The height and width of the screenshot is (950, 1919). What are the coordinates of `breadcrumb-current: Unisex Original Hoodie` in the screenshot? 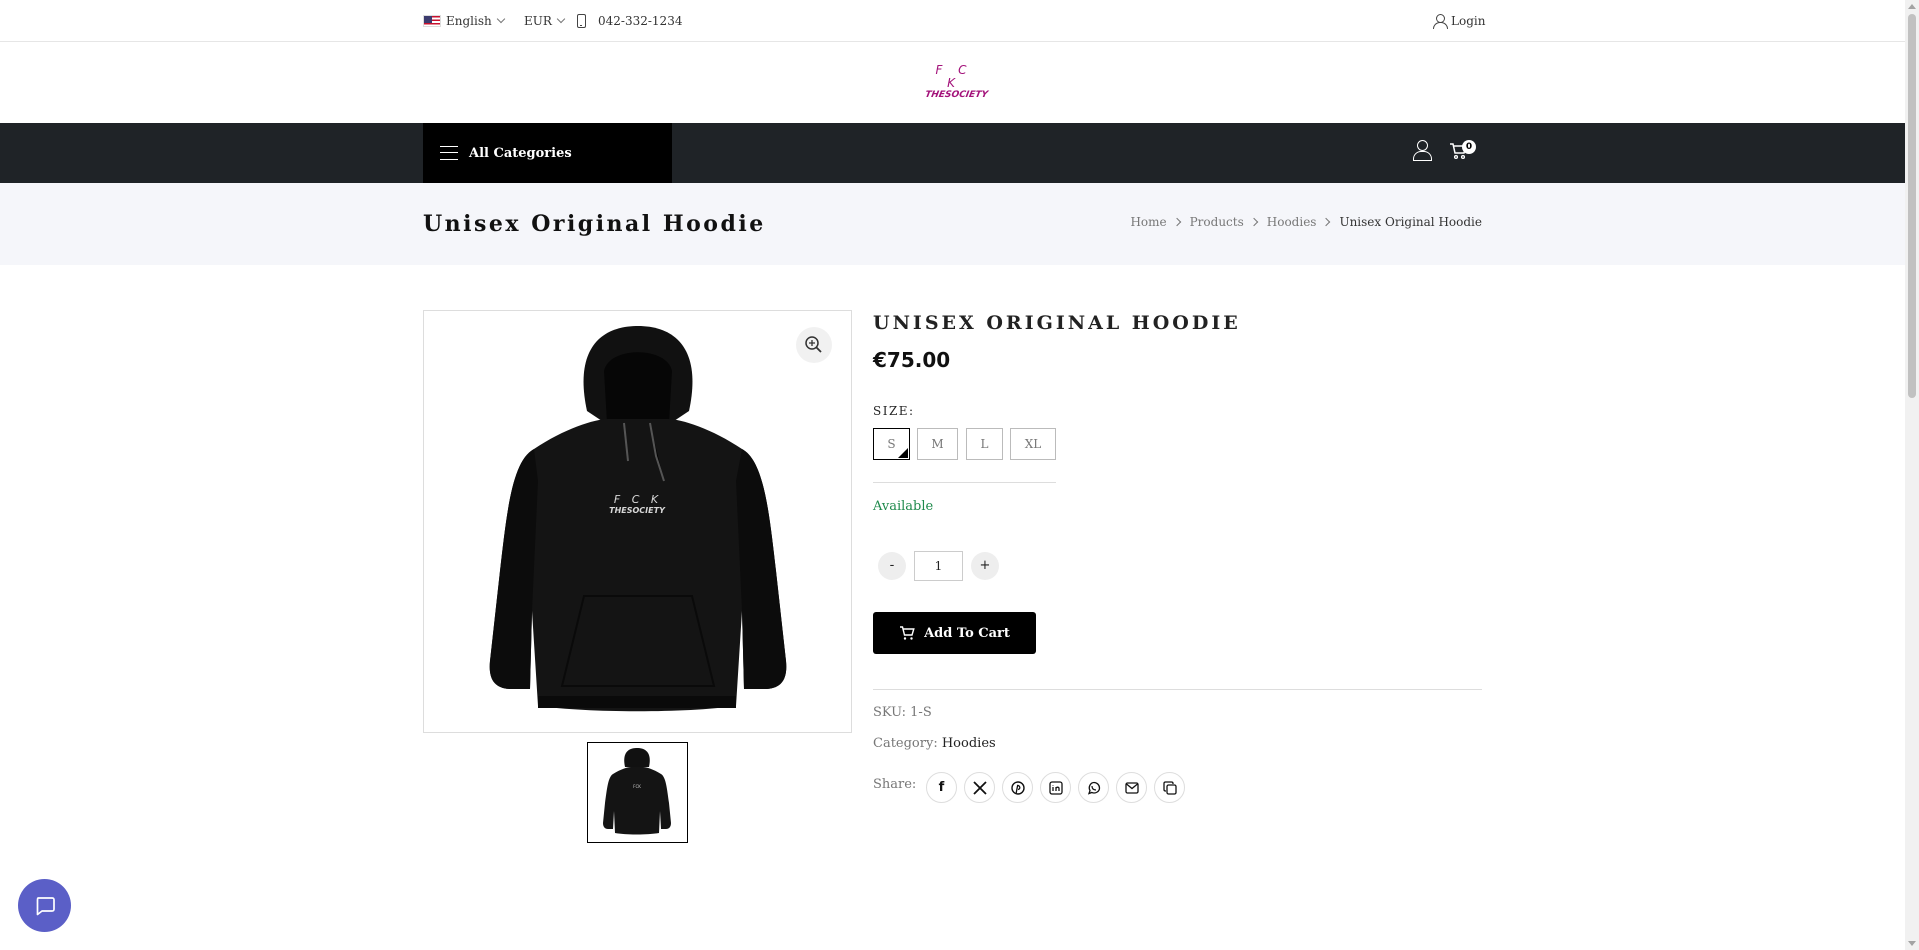 It's located at (1410, 222).